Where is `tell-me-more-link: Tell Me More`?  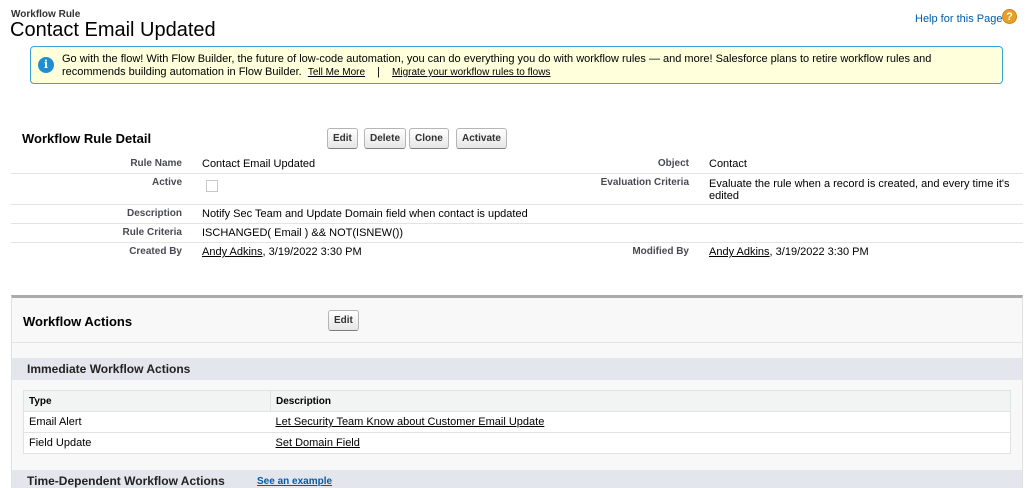
tell-me-more-link: Tell Me More is located at coordinates (336, 72).